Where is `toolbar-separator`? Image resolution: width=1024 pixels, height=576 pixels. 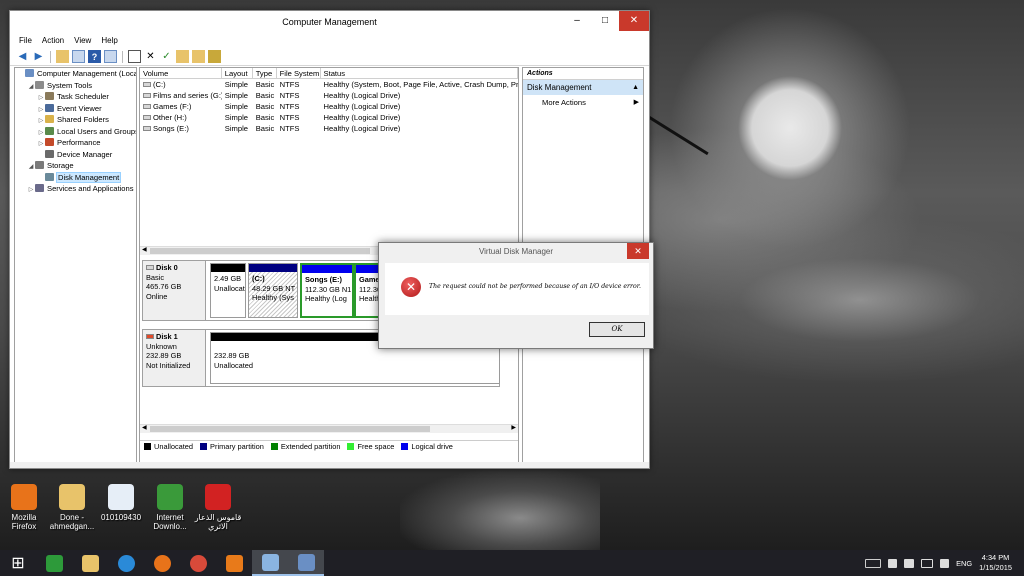
toolbar-separator is located at coordinates (50, 56).